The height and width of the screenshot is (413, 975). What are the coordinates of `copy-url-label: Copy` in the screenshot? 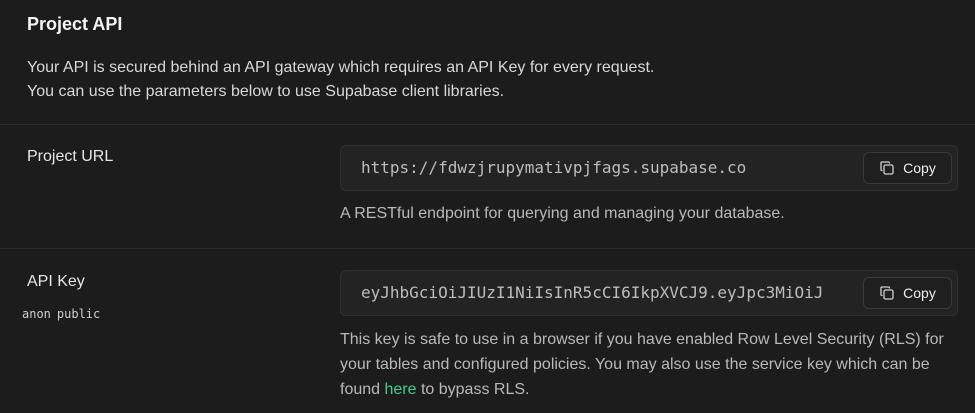 It's located at (919, 168).